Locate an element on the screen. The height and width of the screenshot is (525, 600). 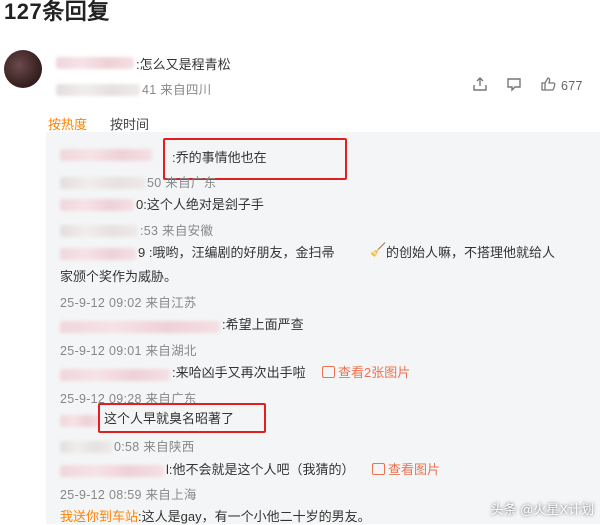
like-icon is located at coordinates (548, 86).